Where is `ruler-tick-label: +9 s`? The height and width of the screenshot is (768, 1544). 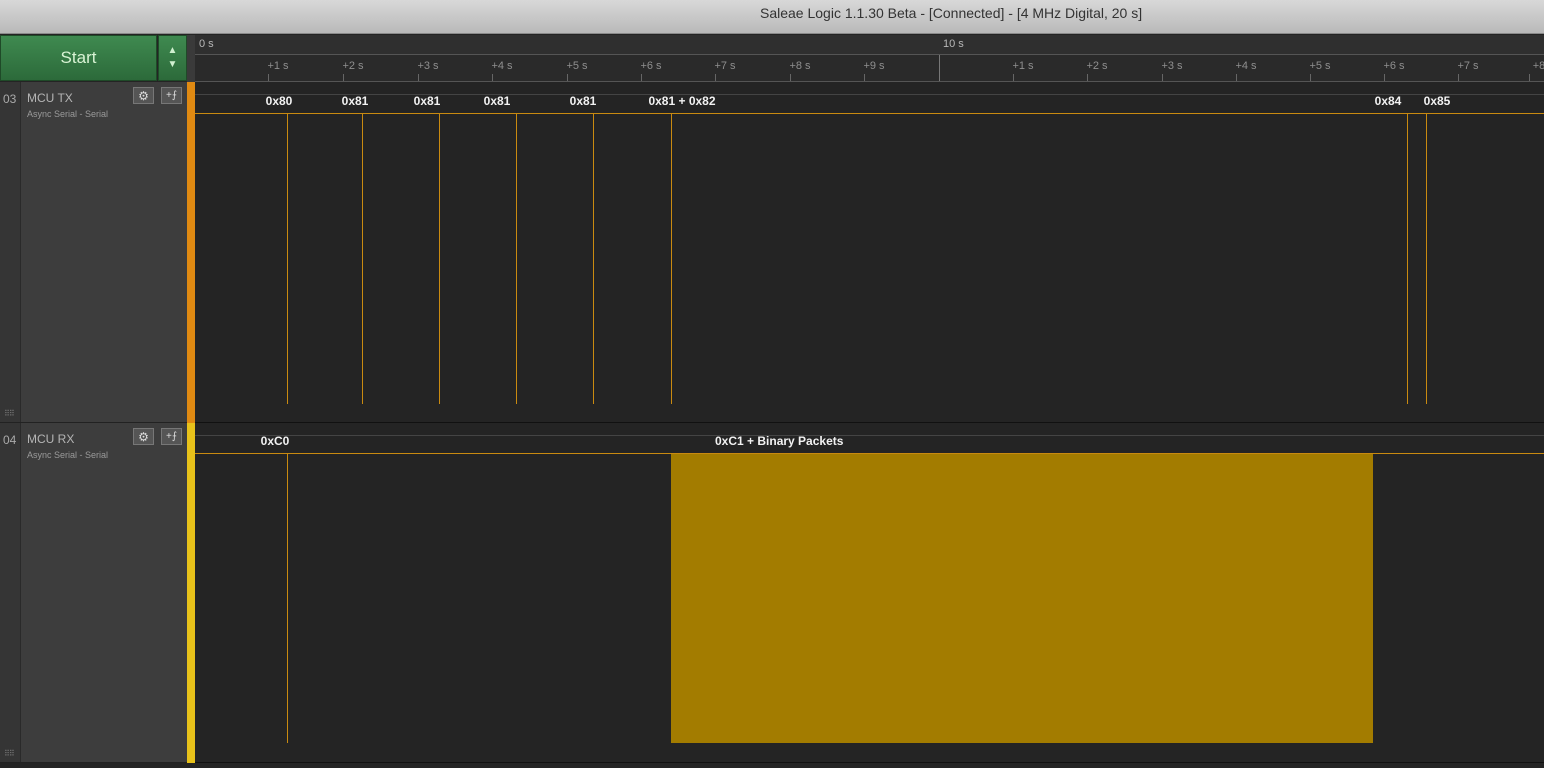
ruler-tick-label: +9 s is located at coordinates (874, 66).